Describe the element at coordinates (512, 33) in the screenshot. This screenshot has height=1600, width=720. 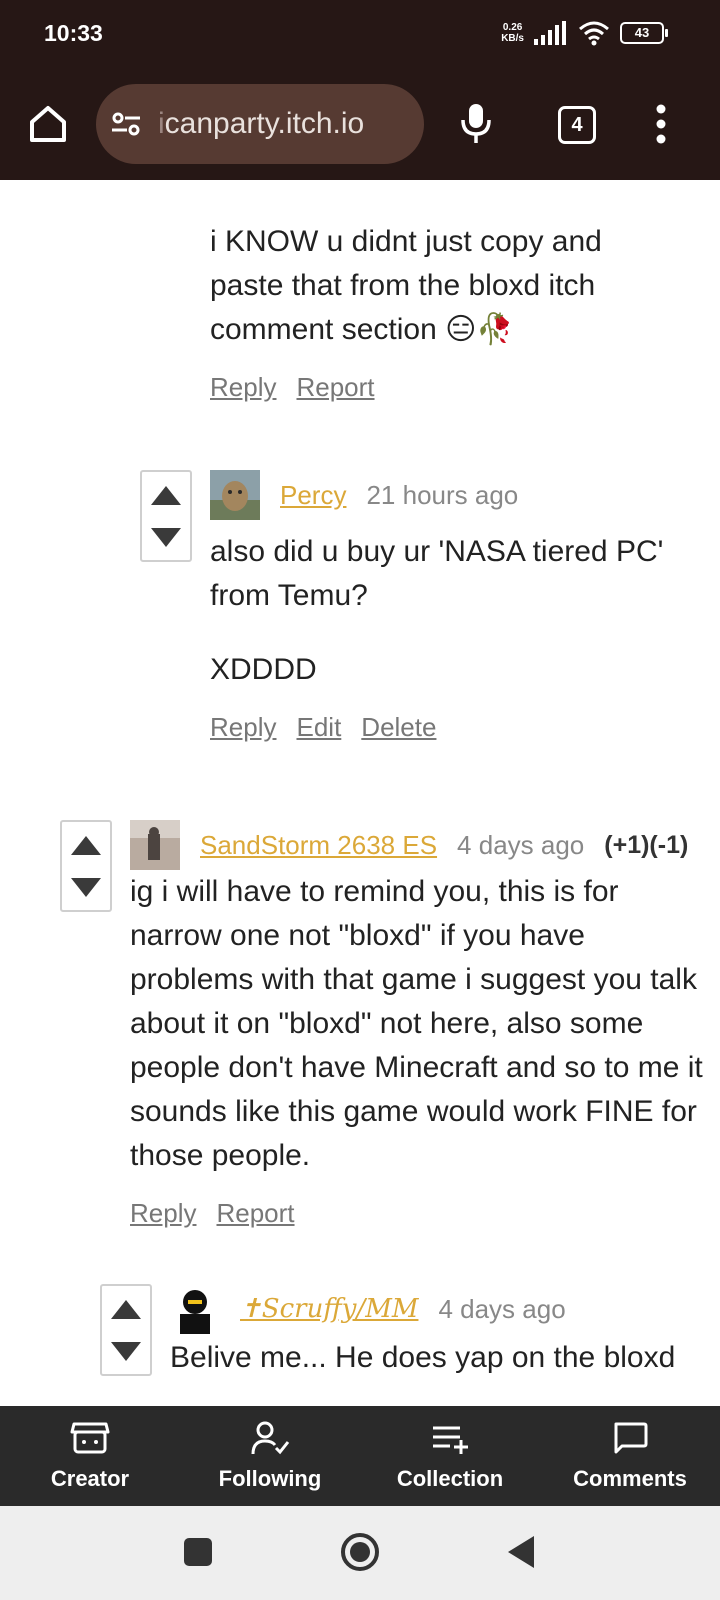
I see `network-speed: 0.26 KB/s` at that location.